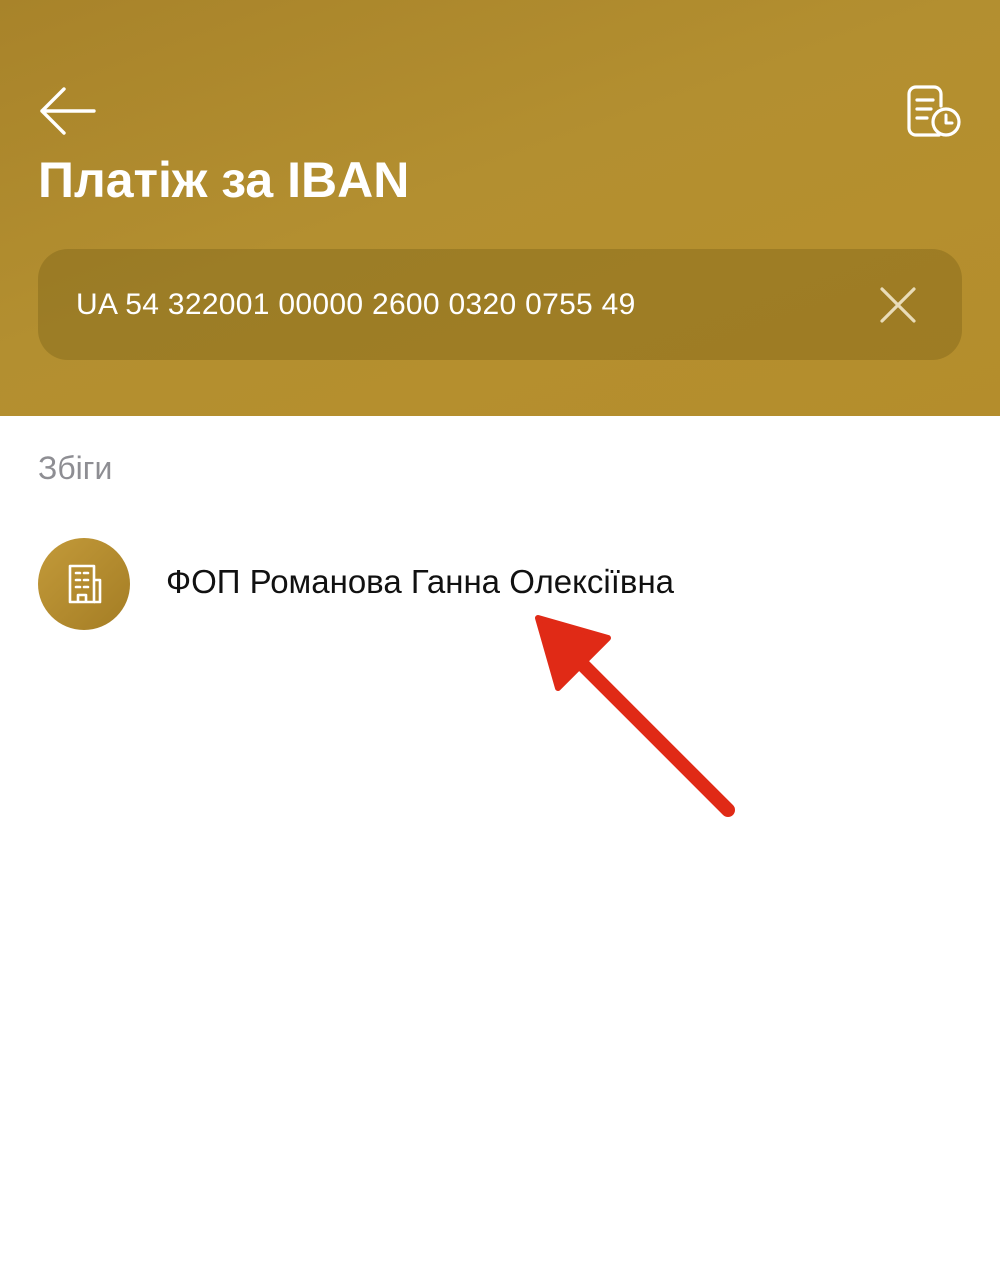  I want to click on matches-section-label: Збіги, so click(75, 468).